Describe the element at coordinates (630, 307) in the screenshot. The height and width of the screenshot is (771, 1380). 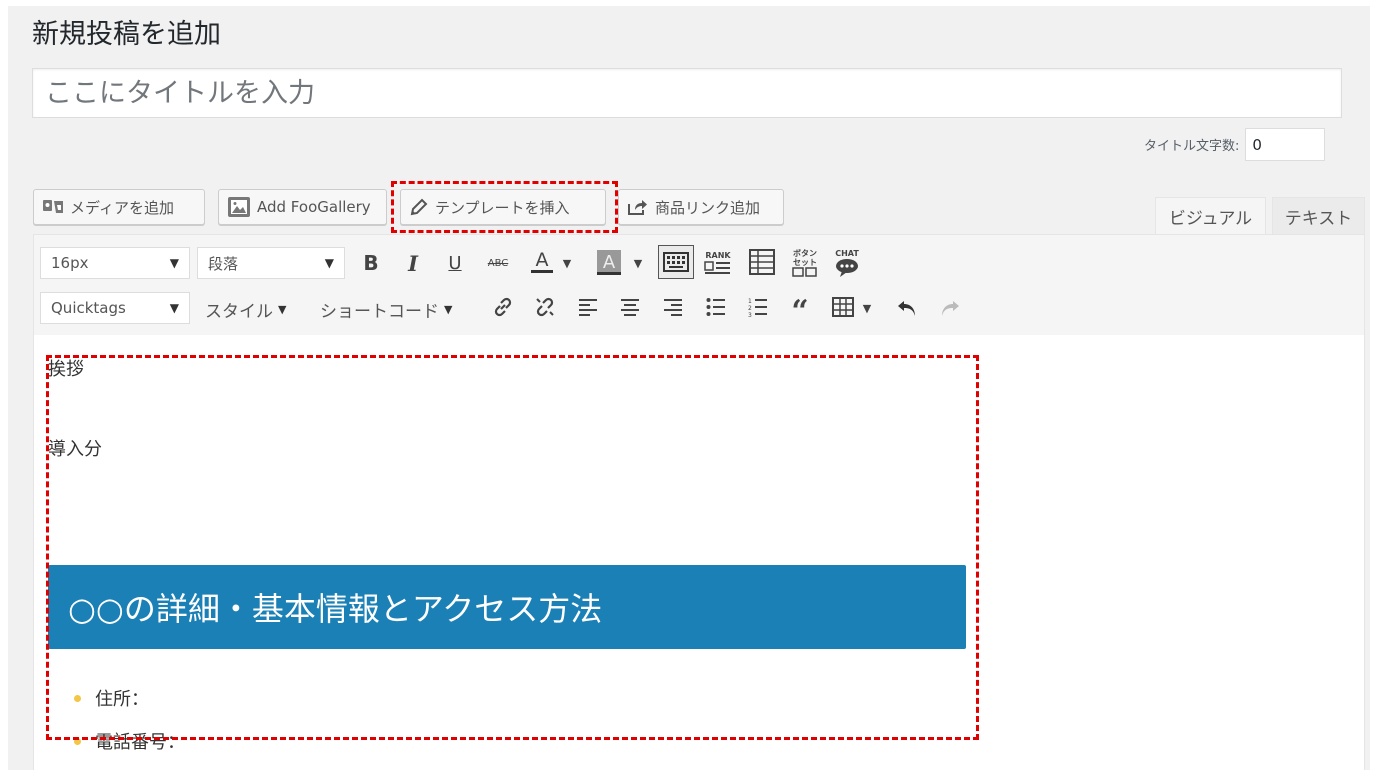
I see `align-center-icon` at that location.